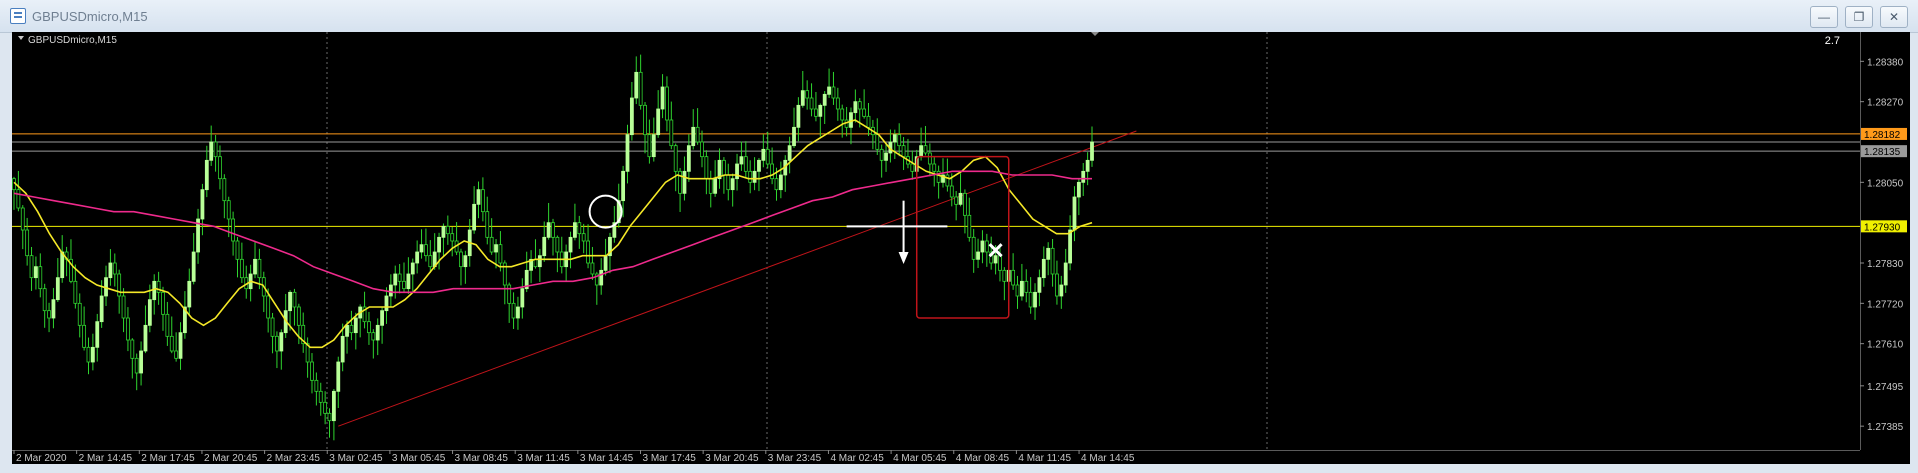 This screenshot has width=1918, height=473. Describe the element at coordinates (1095, 33) in the screenshot. I see `chart-shift-marker-icon` at that location.